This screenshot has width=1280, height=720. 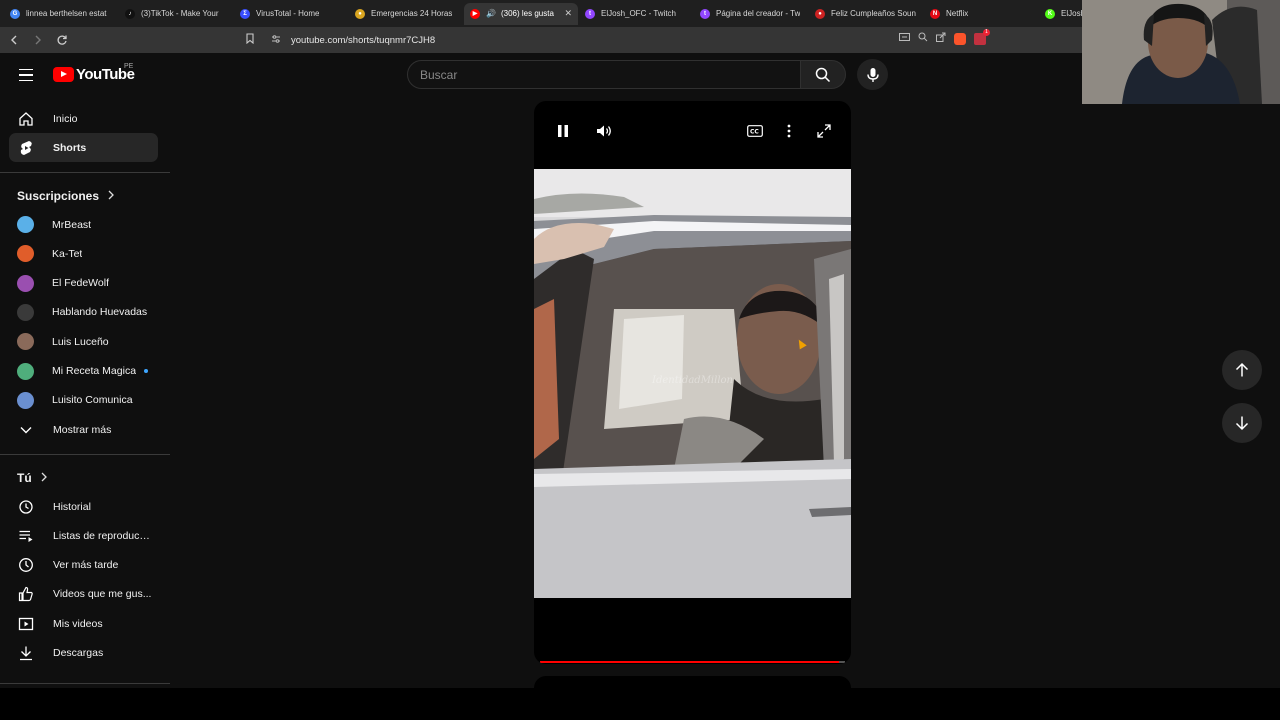 What do you see at coordinates (65, 118) in the screenshot?
I see `sidebar-item-label: Inicio` at bounding box center [65, 118].